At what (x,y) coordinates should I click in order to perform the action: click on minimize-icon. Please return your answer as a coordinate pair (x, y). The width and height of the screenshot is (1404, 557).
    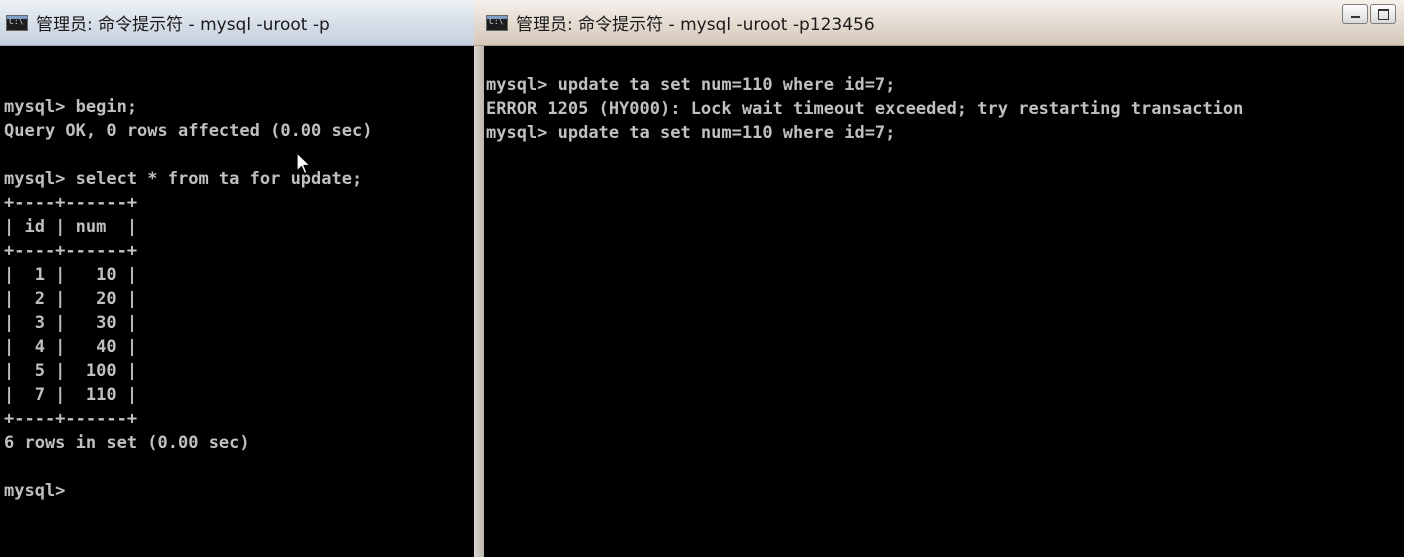
    Looking at the image, I should click on (1355, 14).